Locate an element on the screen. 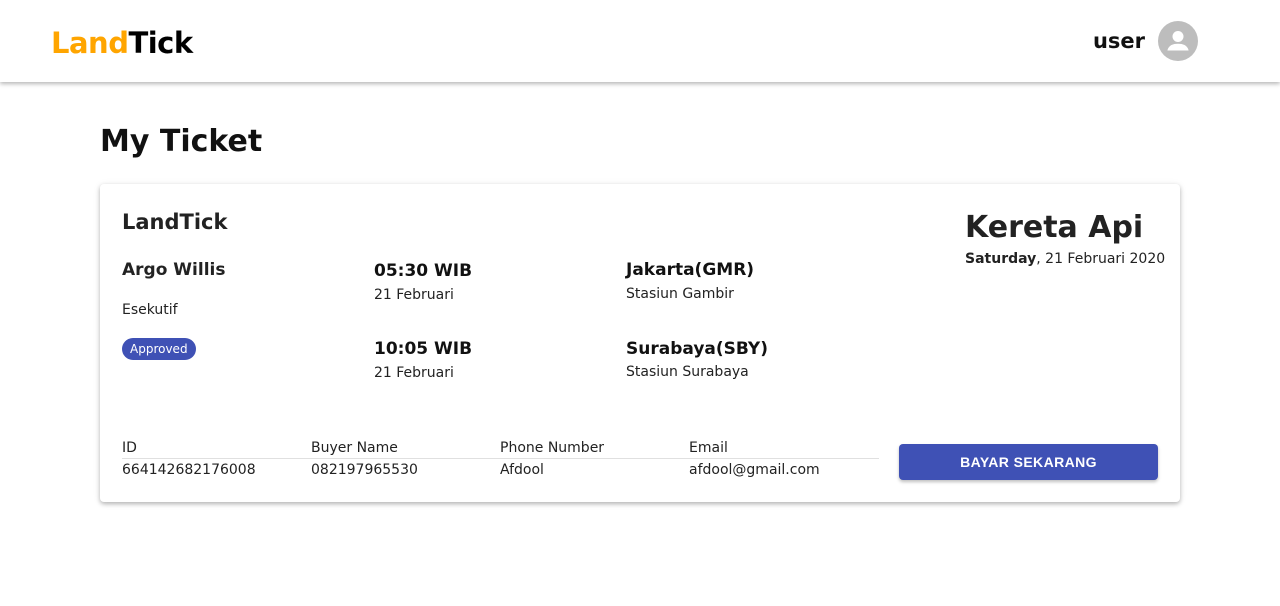 The height and width of the screenshot is (606, 1280). arrival-time-value: 10:05 is located at coordinates (401, 349).